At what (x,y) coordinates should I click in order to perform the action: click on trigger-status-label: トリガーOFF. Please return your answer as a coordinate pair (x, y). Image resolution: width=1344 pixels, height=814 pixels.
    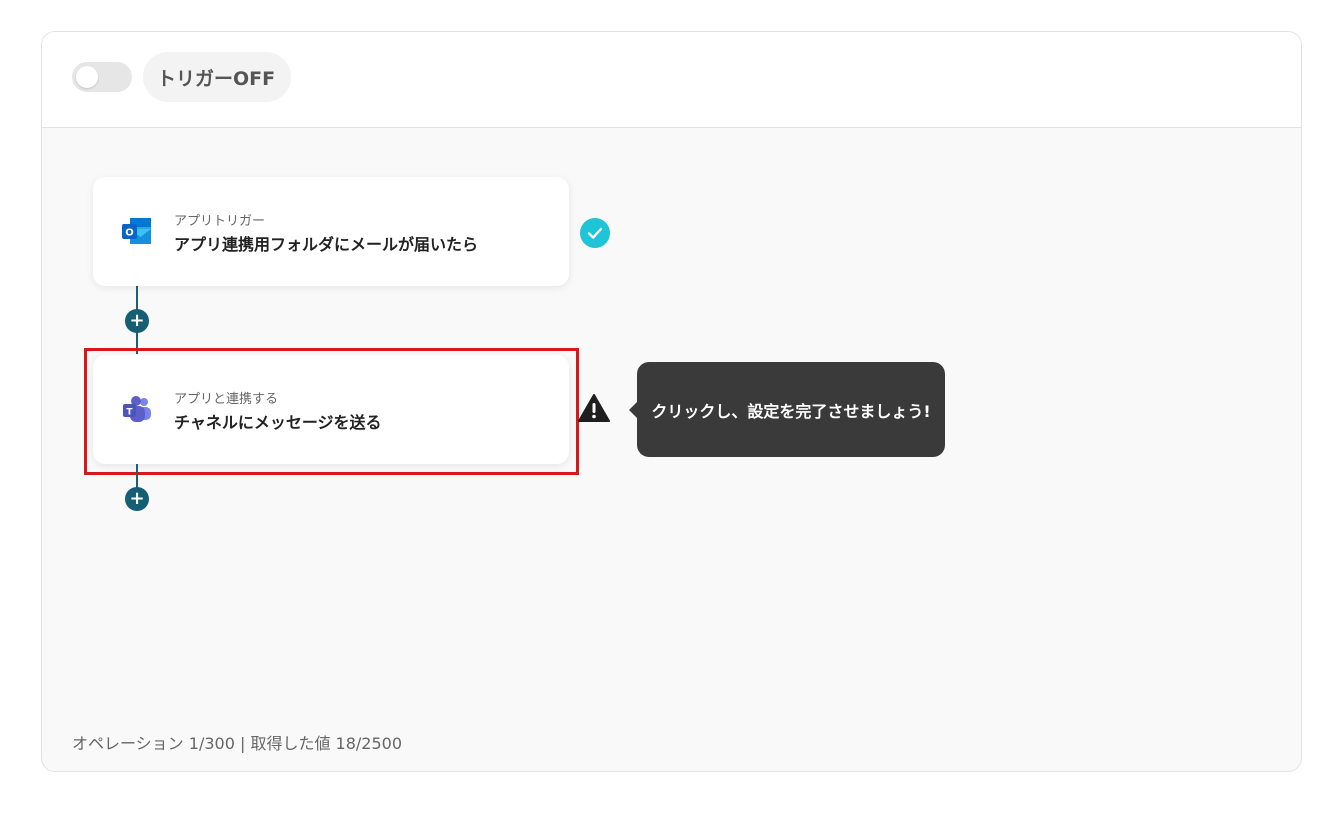
    Looking at the image, I should click on (217, 77).